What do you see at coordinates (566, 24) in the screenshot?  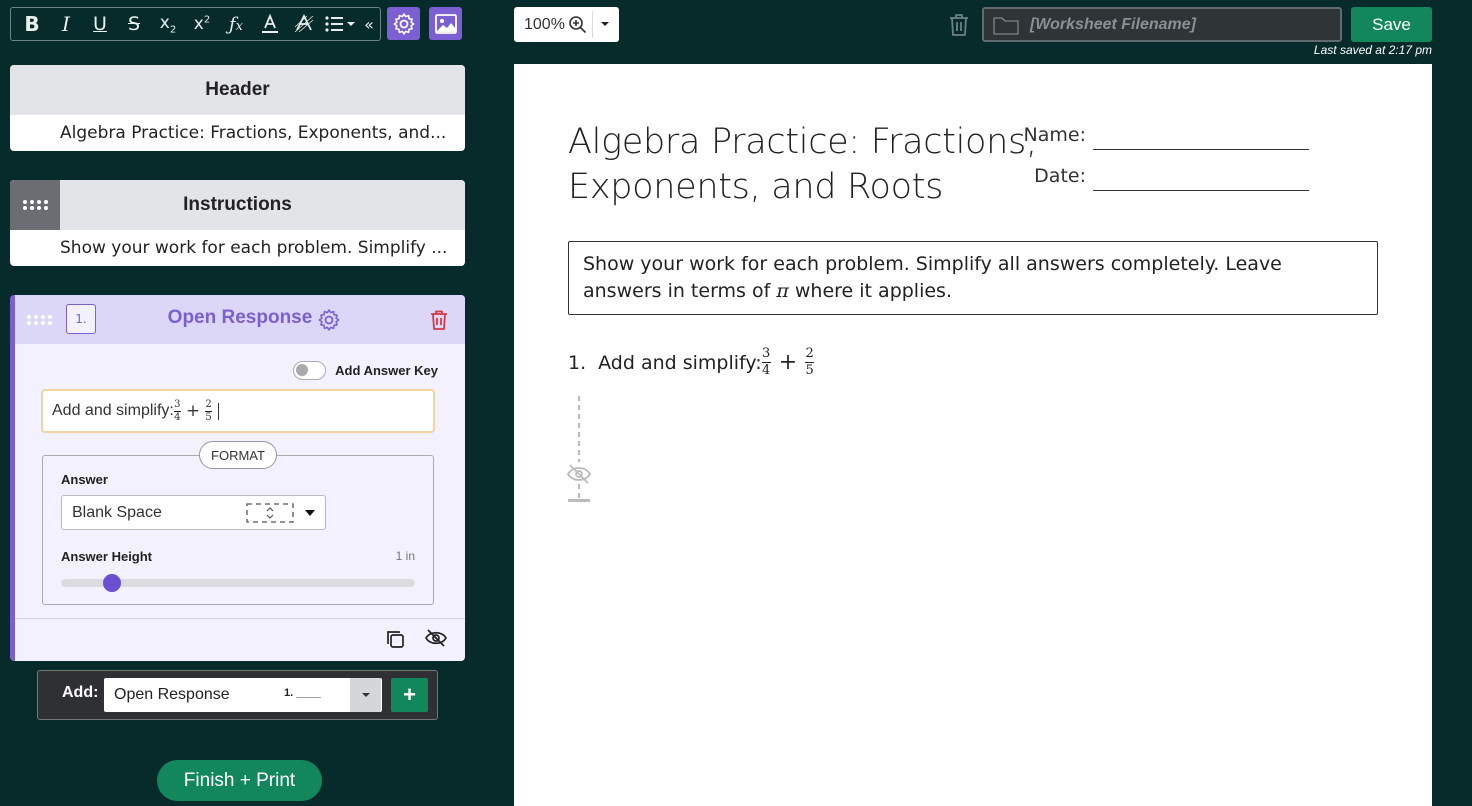 I see `zoom-control: 100%` at bounding box center [566, 24].